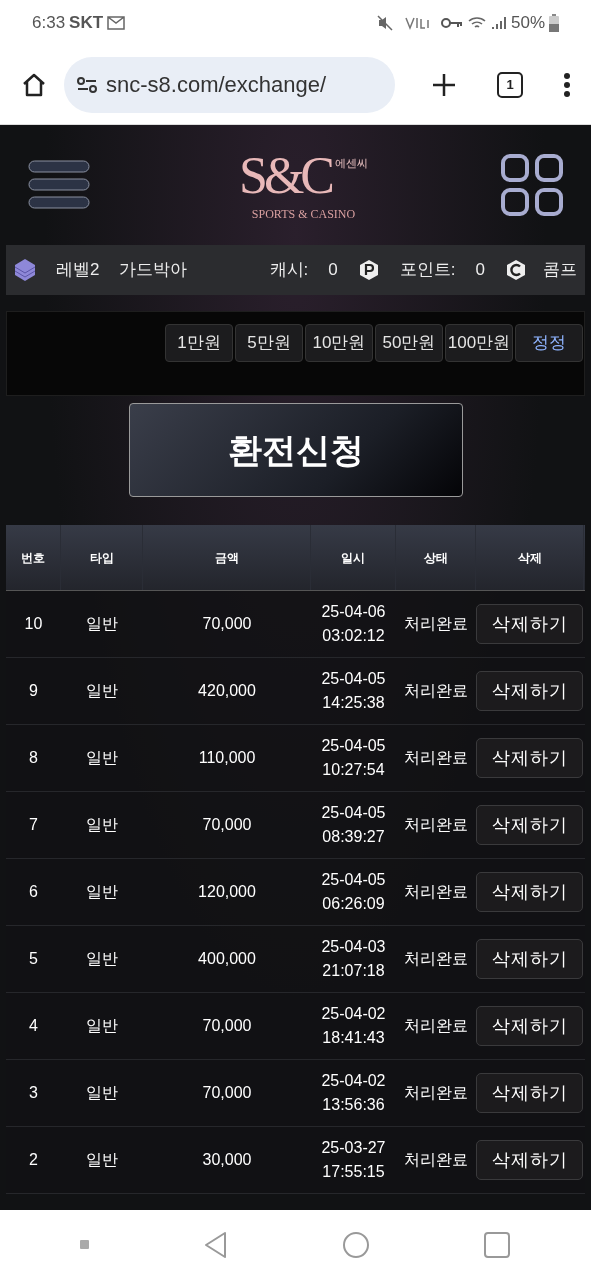 The height and width of the screenshot is (1280, 591). I want to click on column-header: 타입, so click(101, 558).